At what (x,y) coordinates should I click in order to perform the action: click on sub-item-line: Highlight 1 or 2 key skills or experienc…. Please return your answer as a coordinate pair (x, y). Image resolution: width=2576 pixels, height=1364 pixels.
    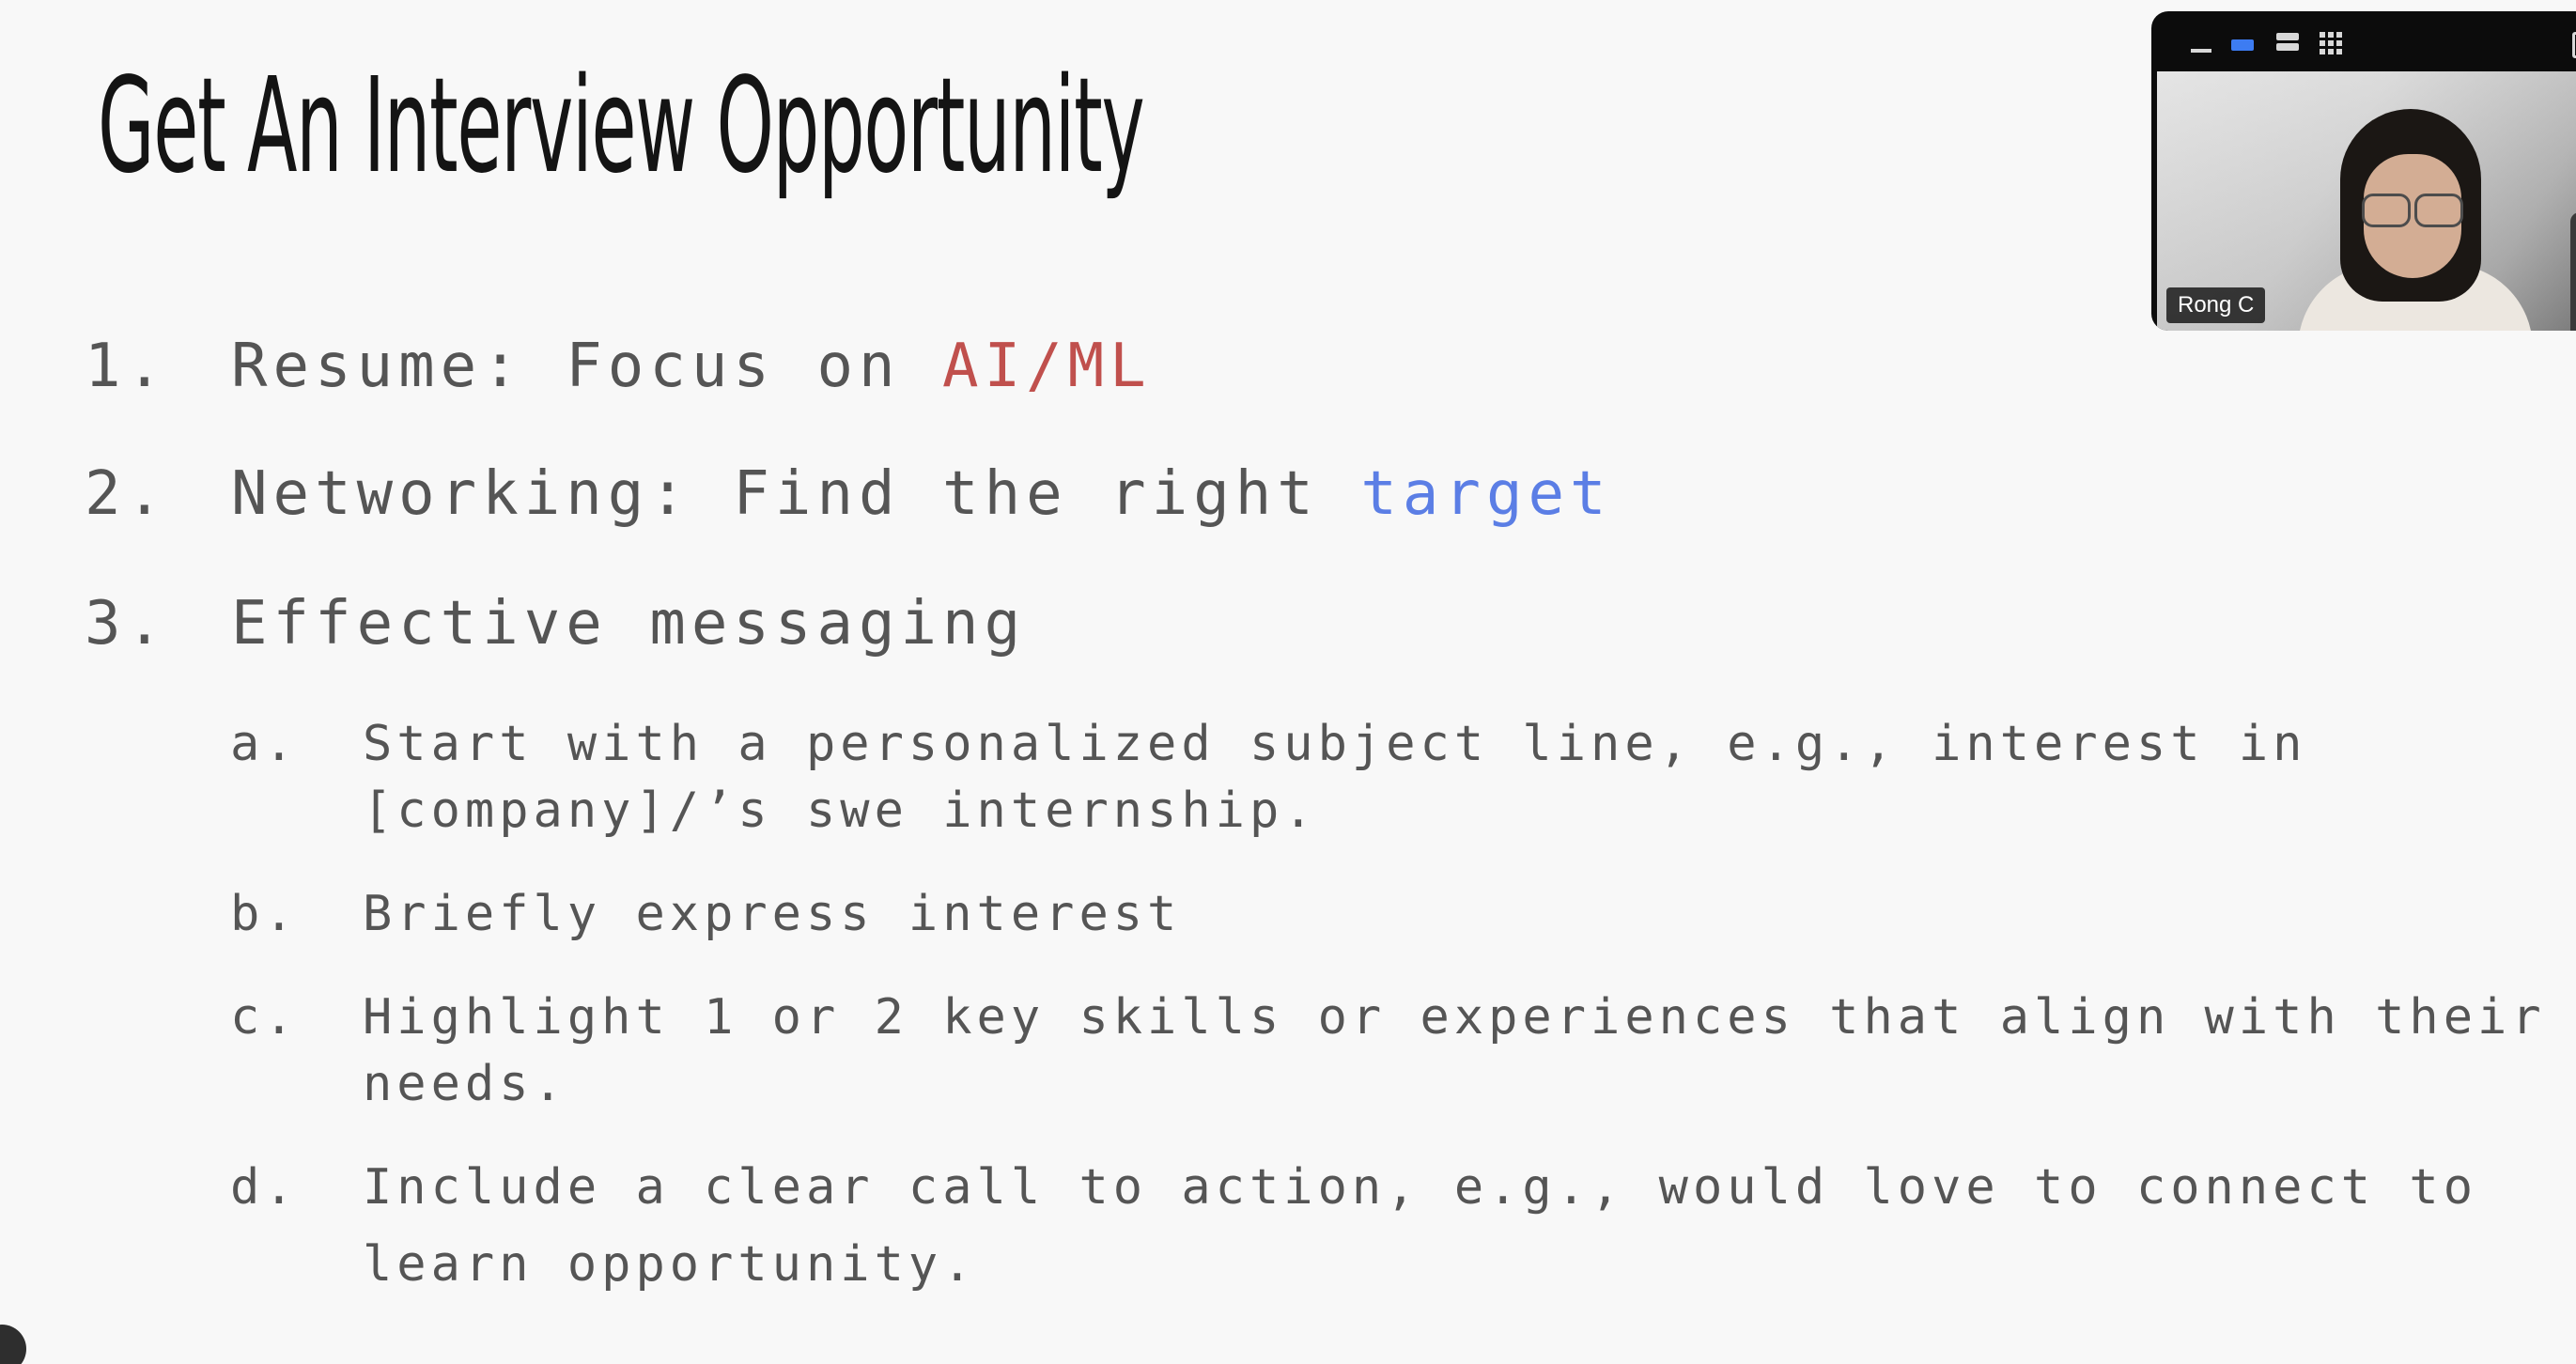
    Looking at the image, I should click on (1454, 1017).